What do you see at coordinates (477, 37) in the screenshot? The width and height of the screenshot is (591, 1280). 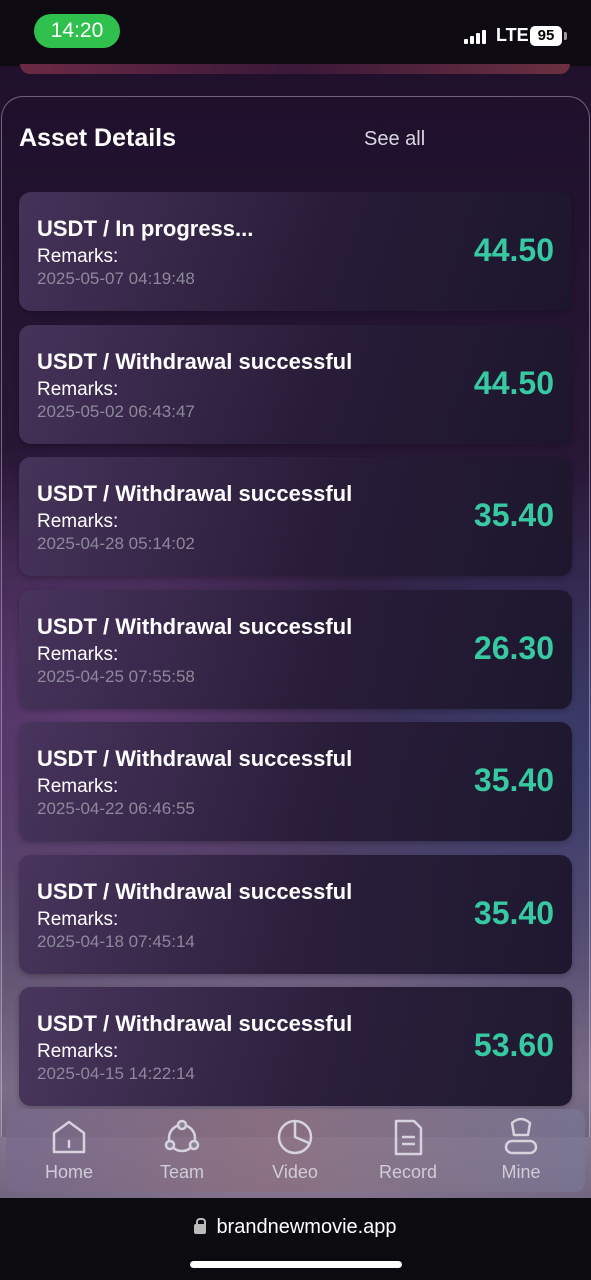 I see `signal-icon` at bounding box center [477, 37].